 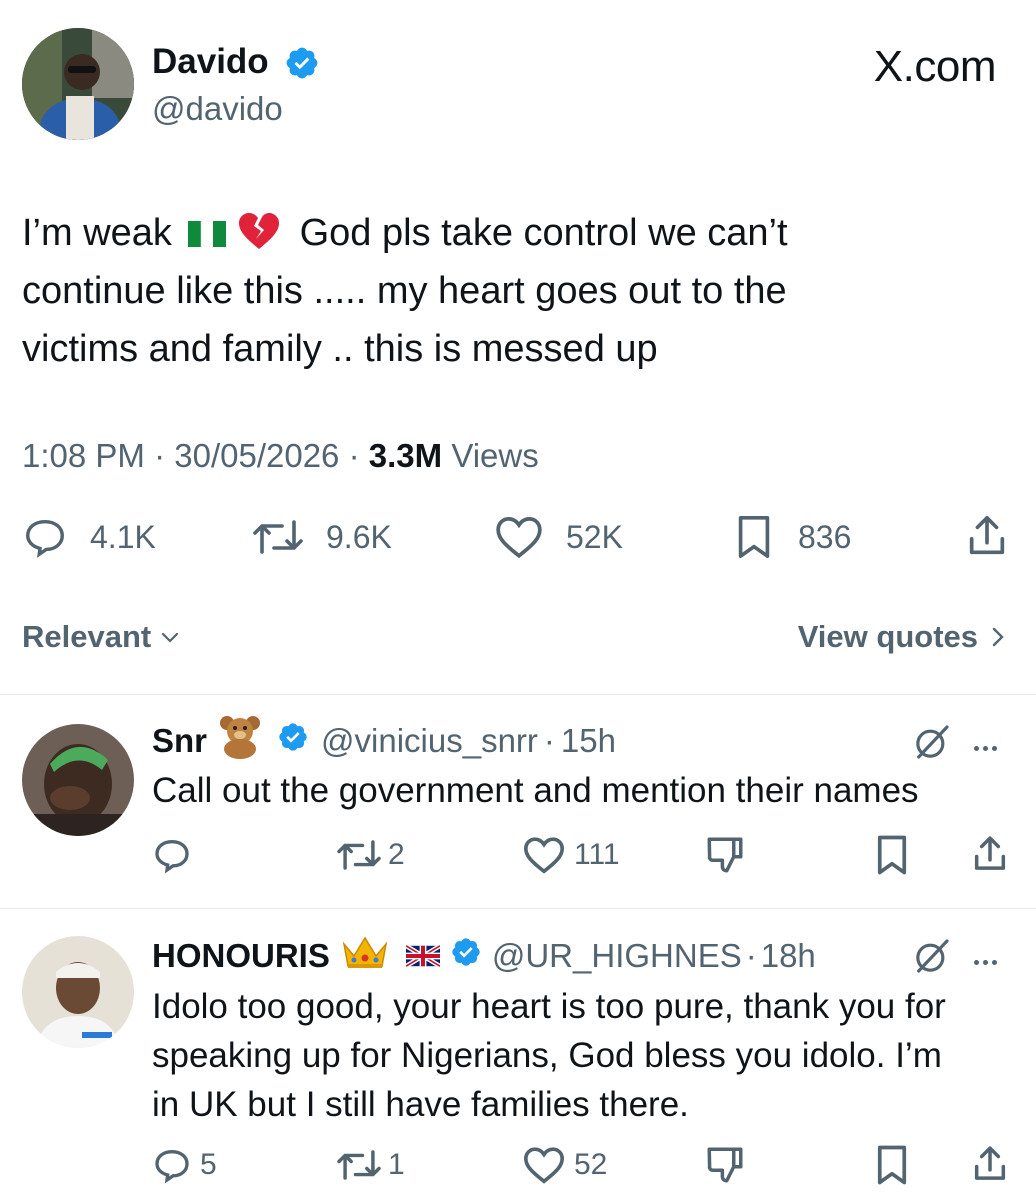 I want to click on chevron-down-icon, so click(x=170, y=637).